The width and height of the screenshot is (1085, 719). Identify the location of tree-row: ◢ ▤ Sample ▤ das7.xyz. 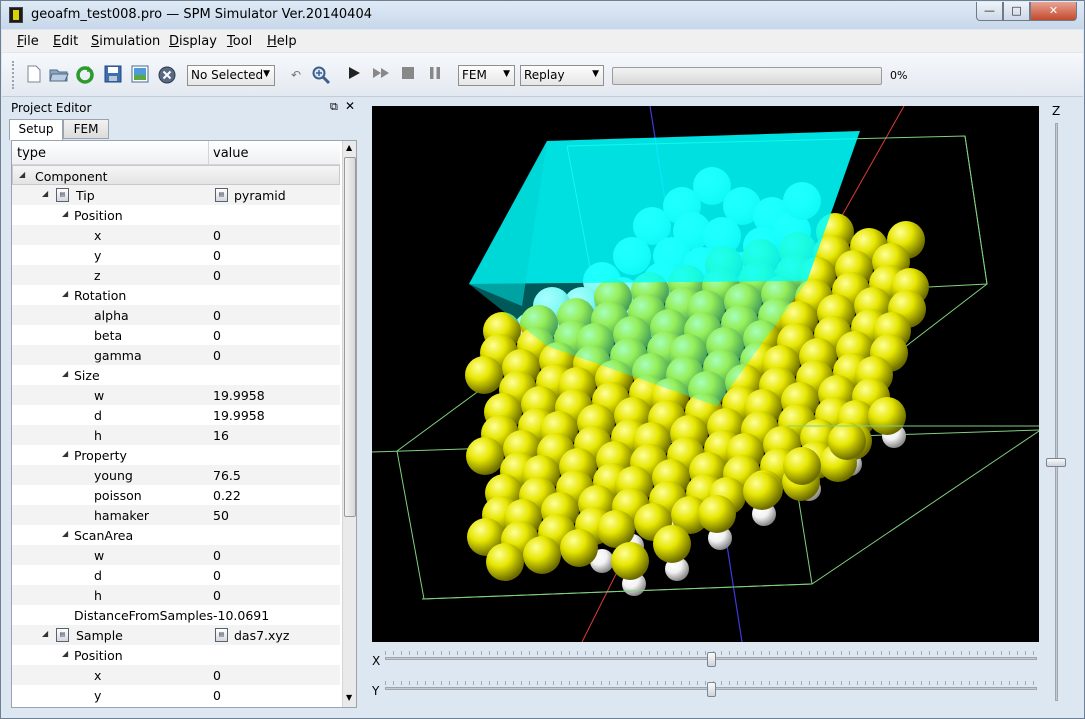
(176, 635).